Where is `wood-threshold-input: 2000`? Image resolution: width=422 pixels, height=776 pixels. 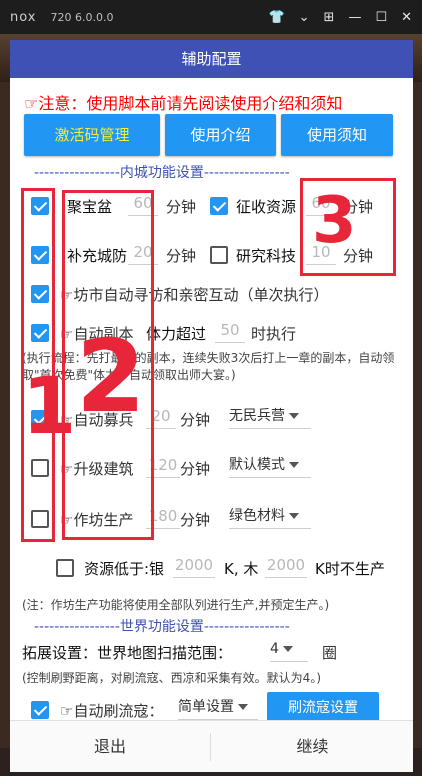 wood-threshold-input: 2000 is located at coordinates (286, 566).